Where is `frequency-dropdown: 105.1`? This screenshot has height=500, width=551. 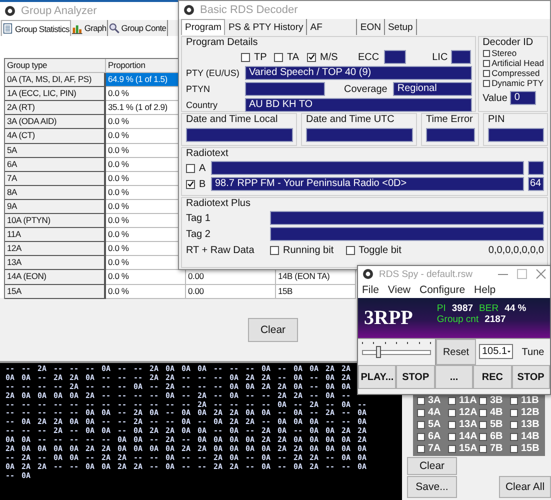
frequency-dropdown: 105.1 is located at coordinates (496, 351).